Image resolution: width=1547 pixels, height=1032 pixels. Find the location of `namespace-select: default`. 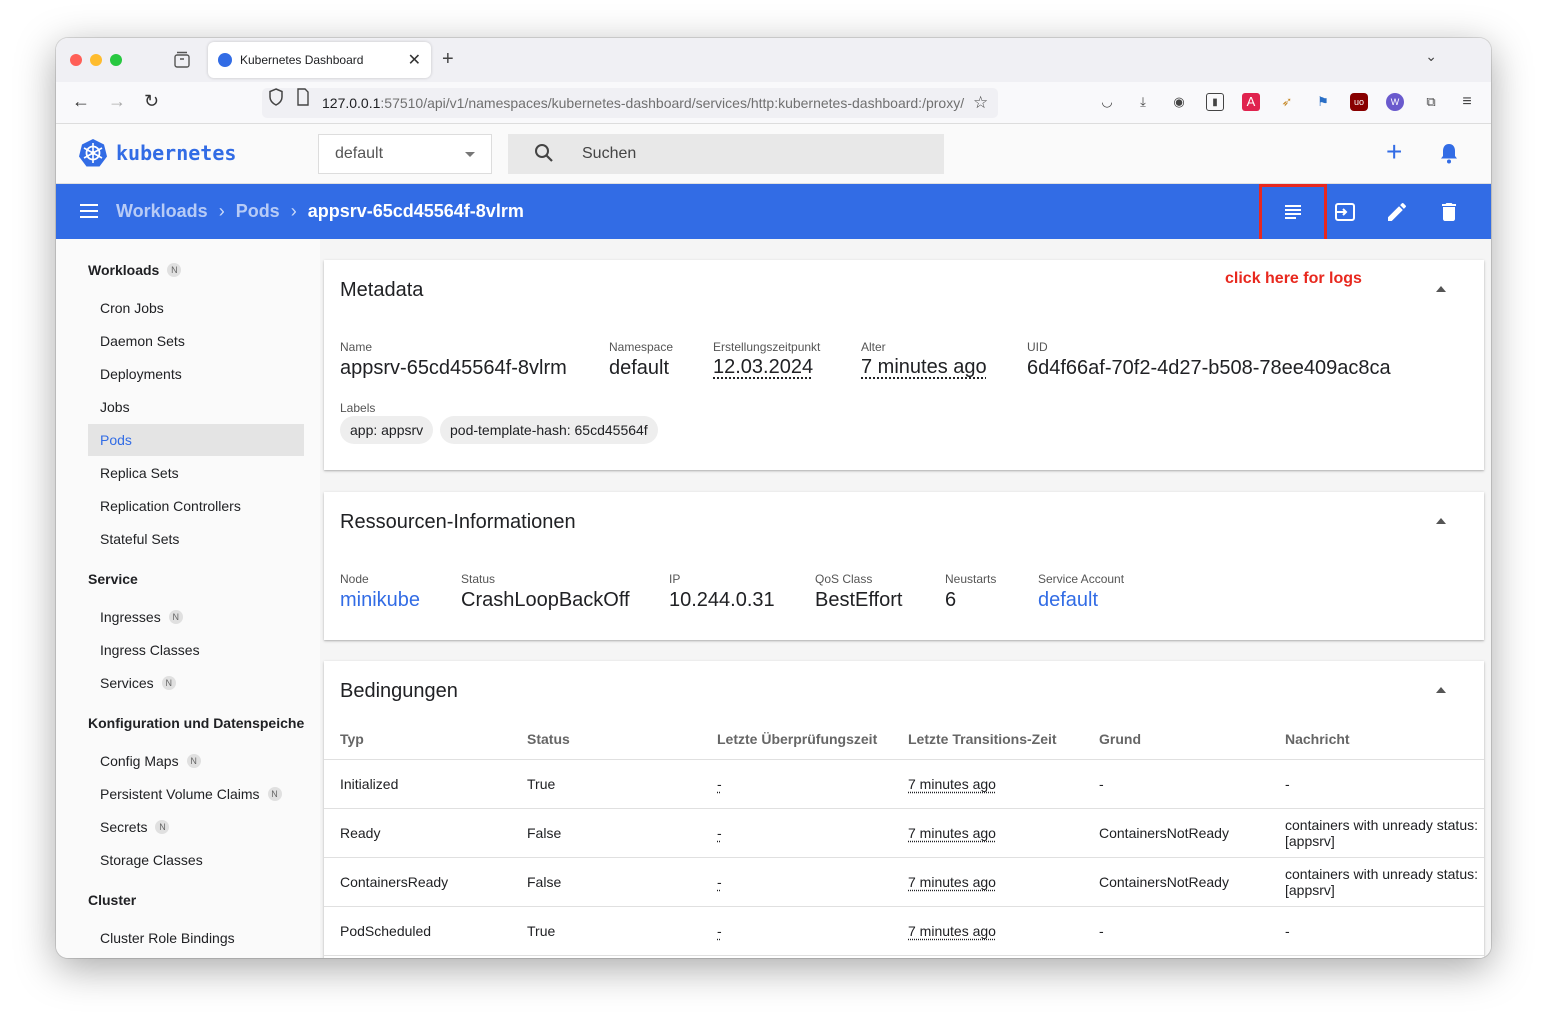

namespace-select: default is located at coordinates (405, 154).